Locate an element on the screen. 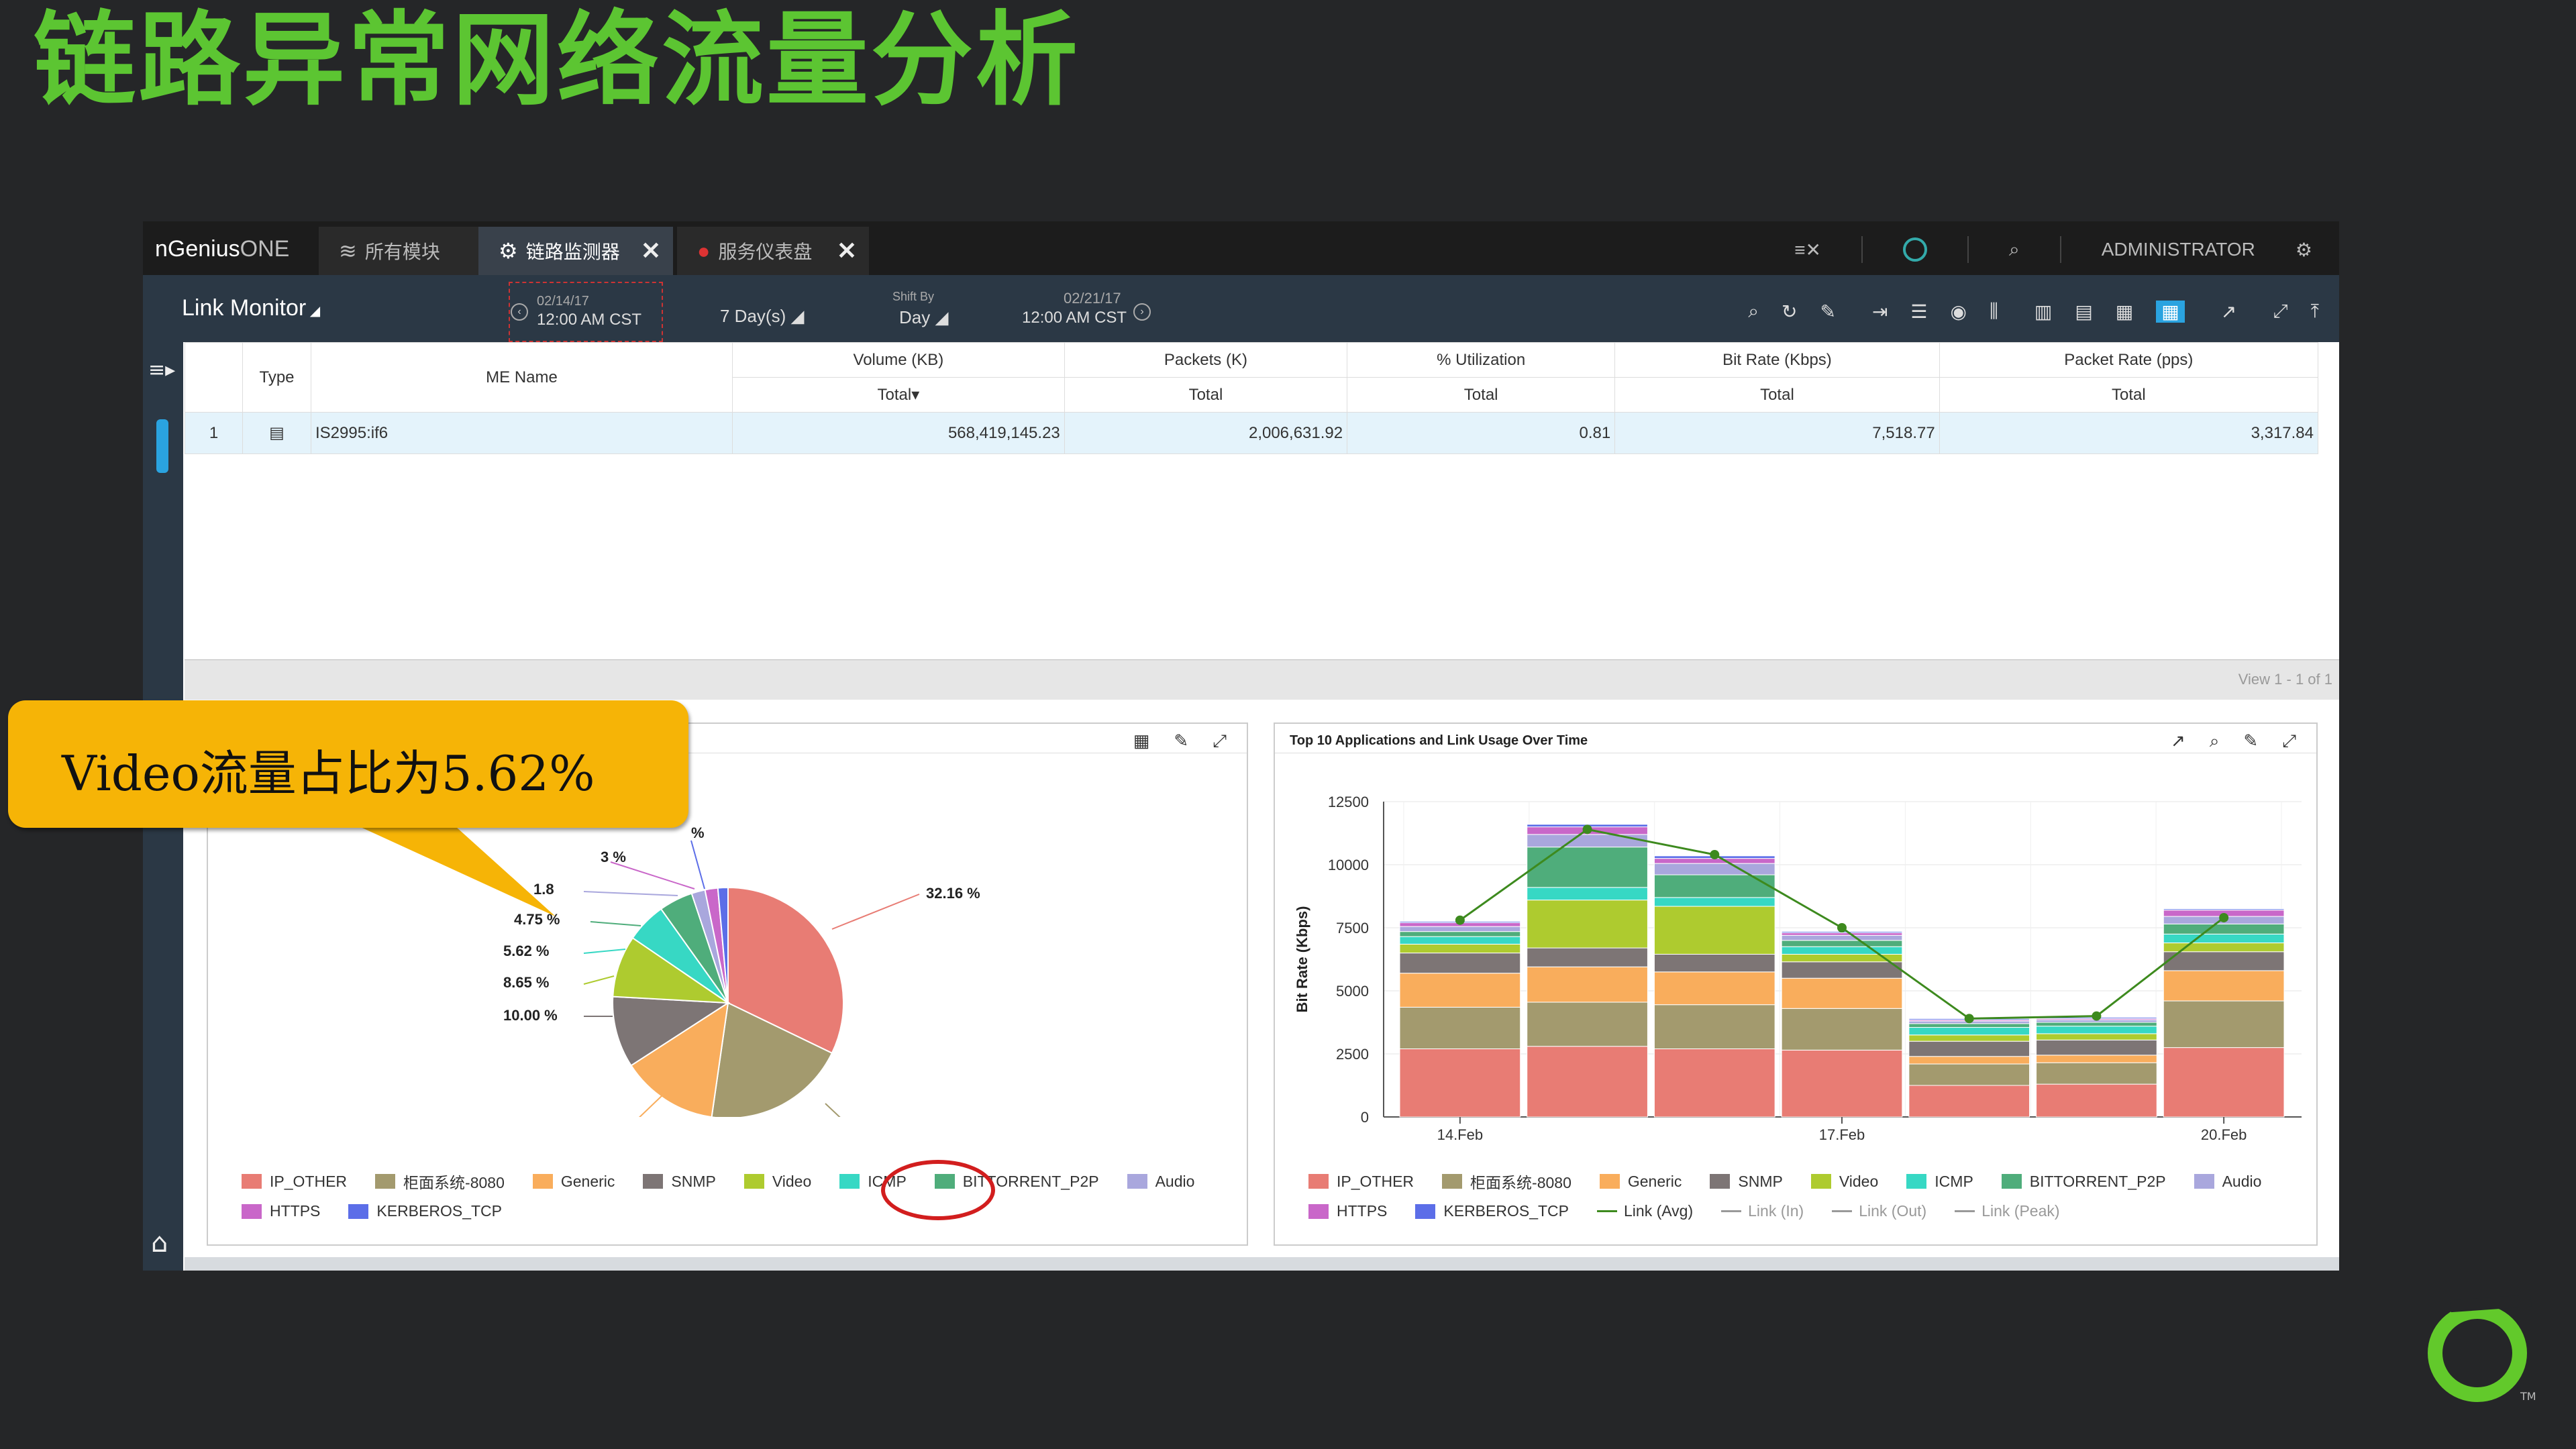 The height and width of the screenshot is (1449, 2576). legend-item: ICMP is located at coordinates (1939, 1181).